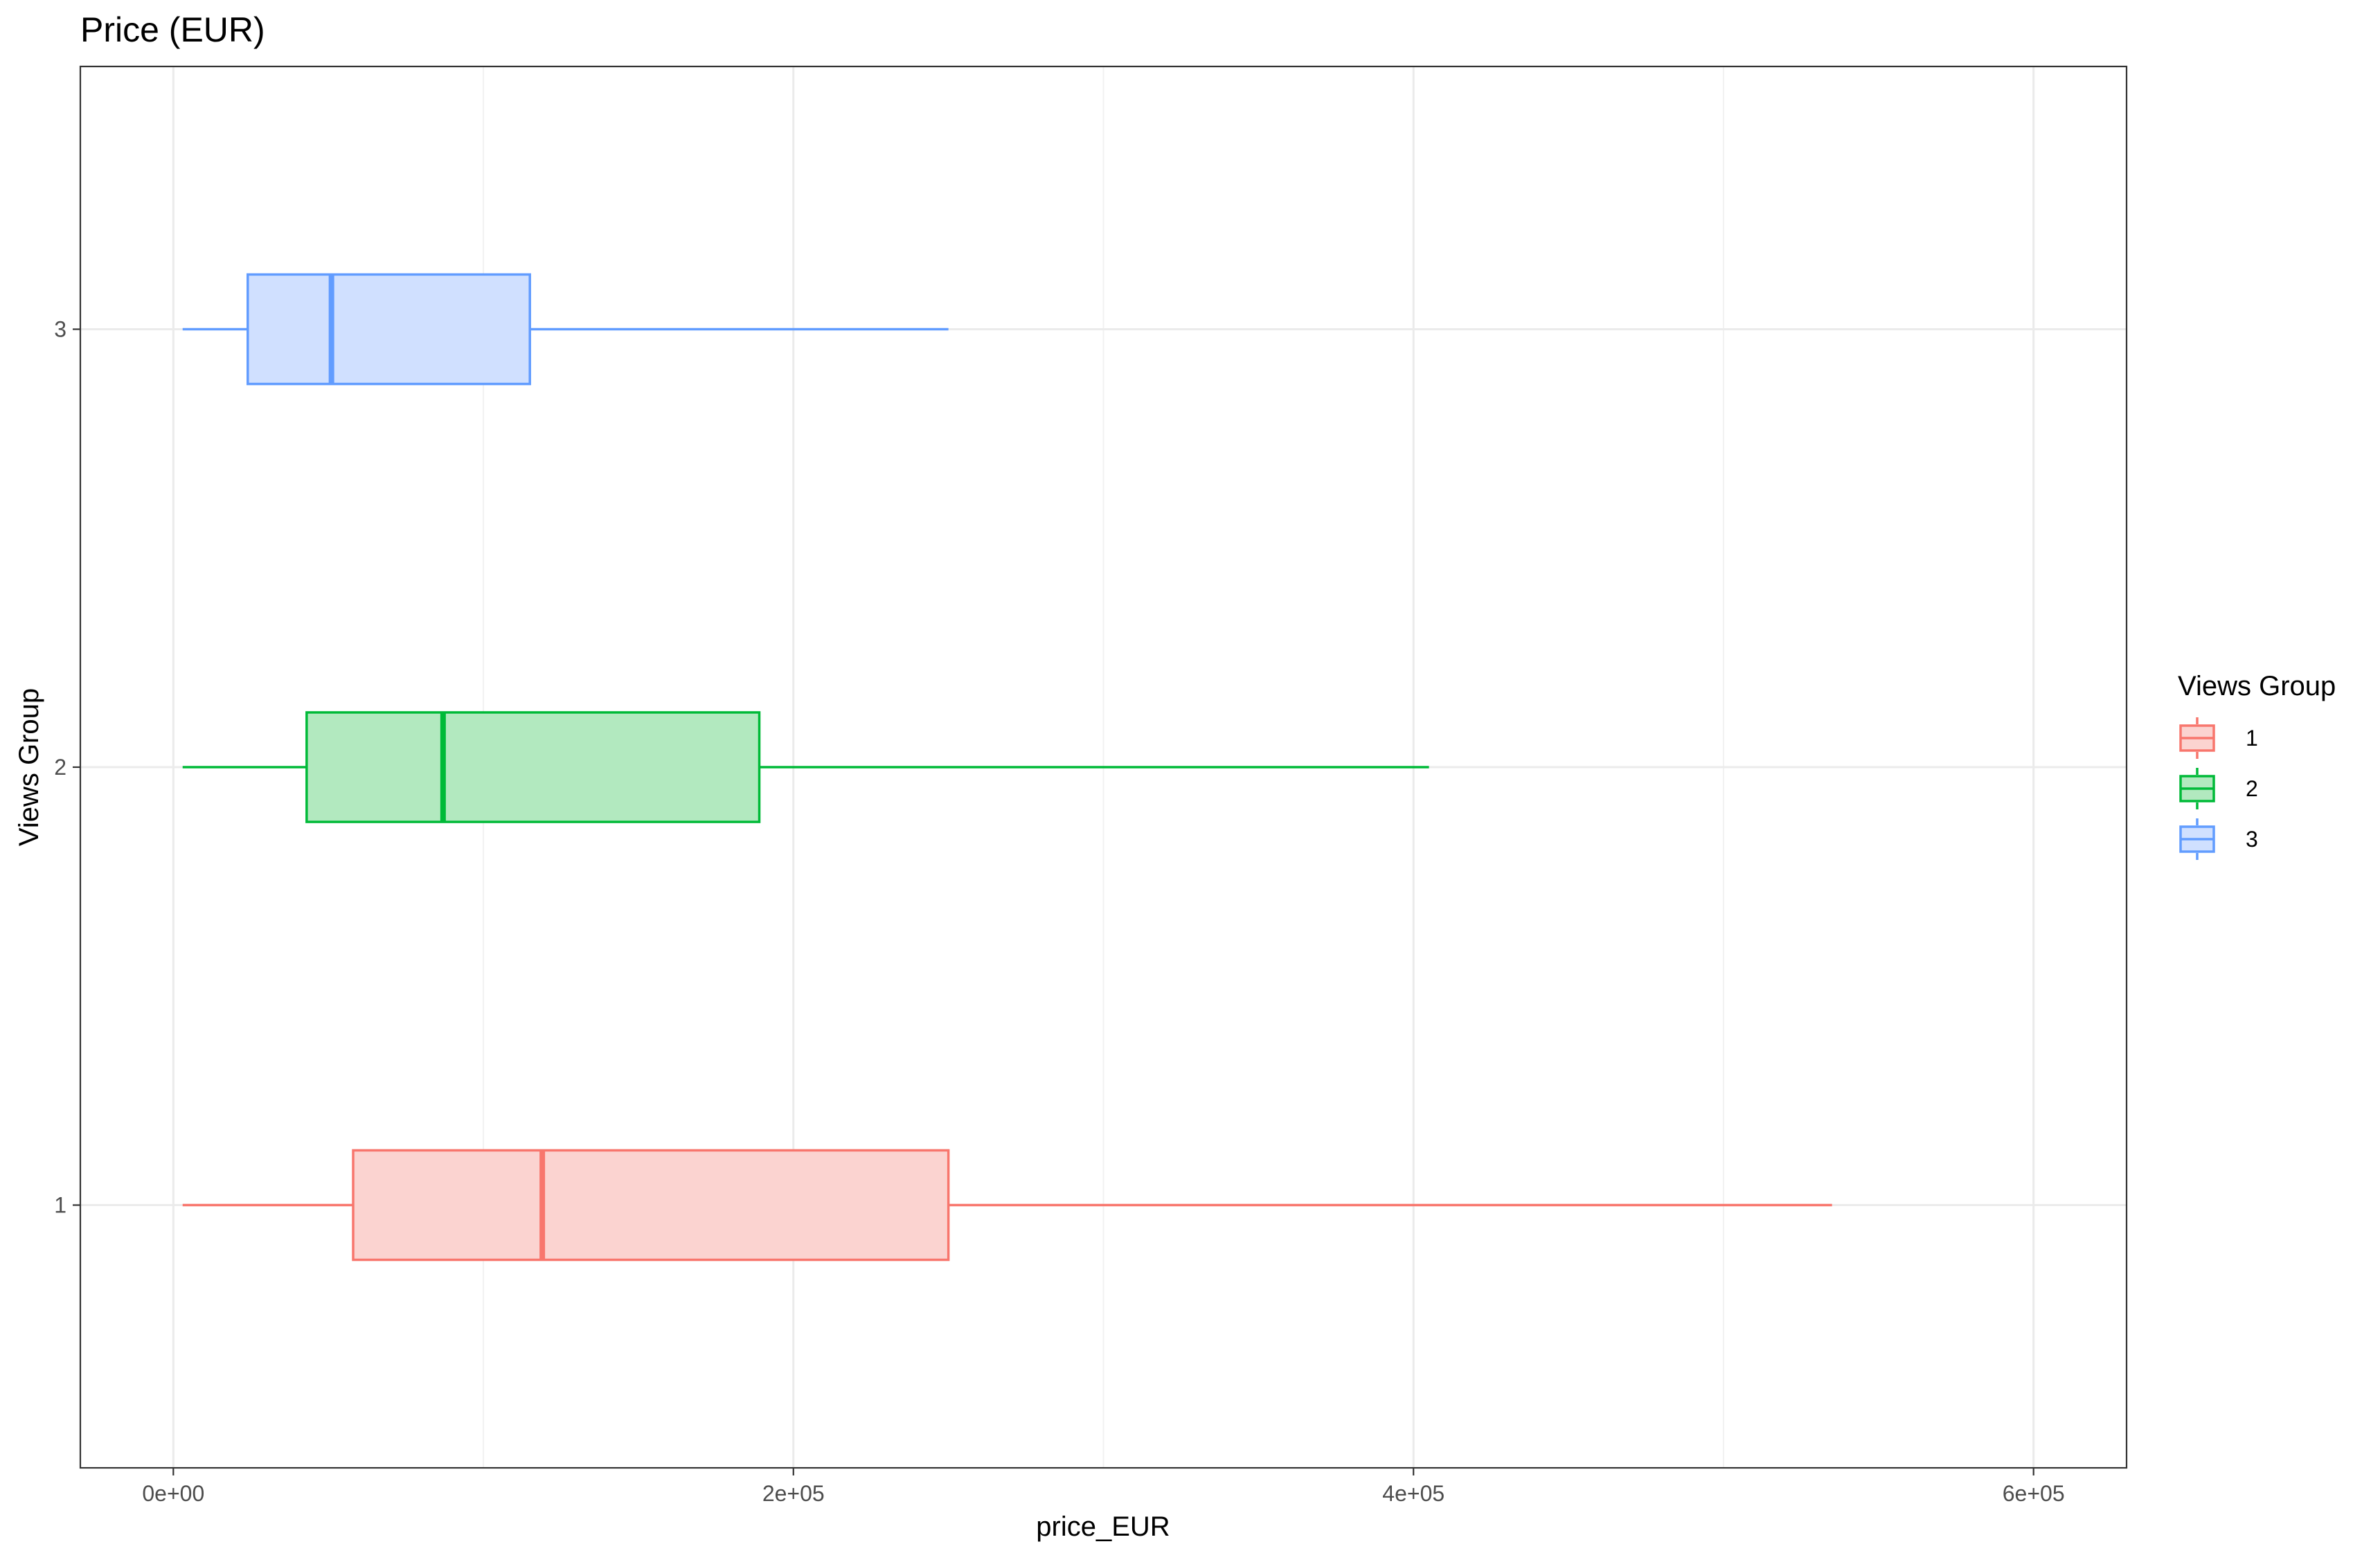  What do you see at coordinates (2257, 686) in the screenshot?
I see `legend-title: Views Group` at bounding box center [2257, 686].